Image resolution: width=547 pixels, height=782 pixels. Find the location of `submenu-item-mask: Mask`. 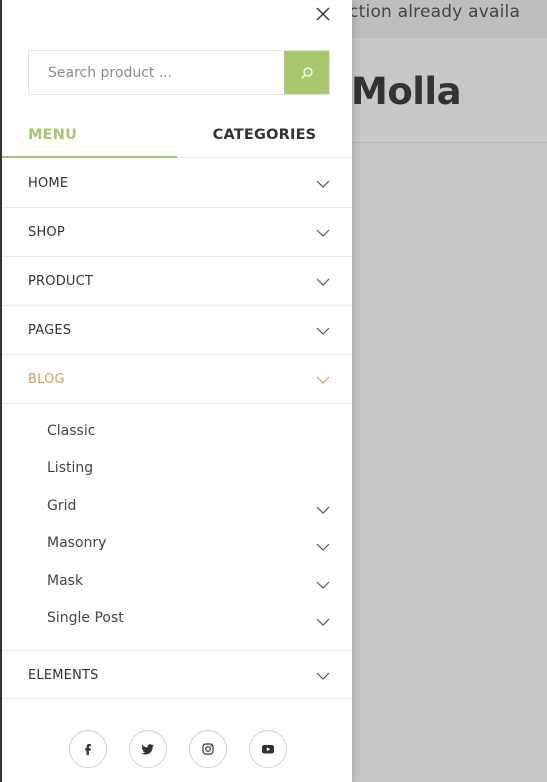

submenu-item-mask: Mask is located at coordinates (177, 583).